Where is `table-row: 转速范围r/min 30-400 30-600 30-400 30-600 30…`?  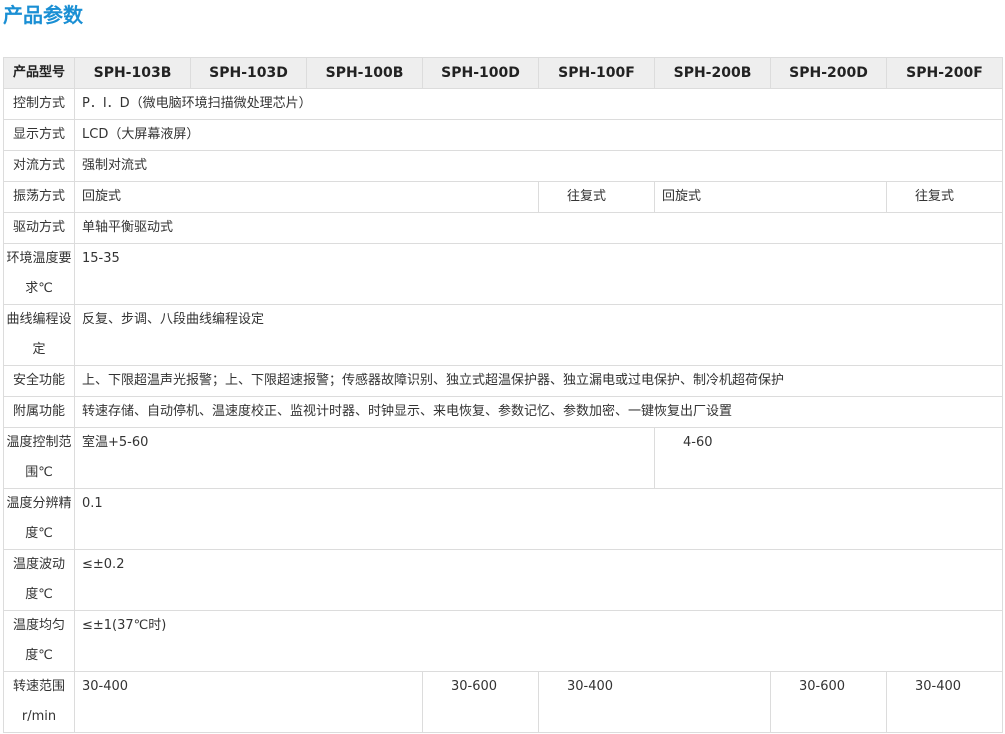
table-row: 转速范围r/min 30-400 30-600 30-400 30-600 30… is located at coordinates (503, 702).